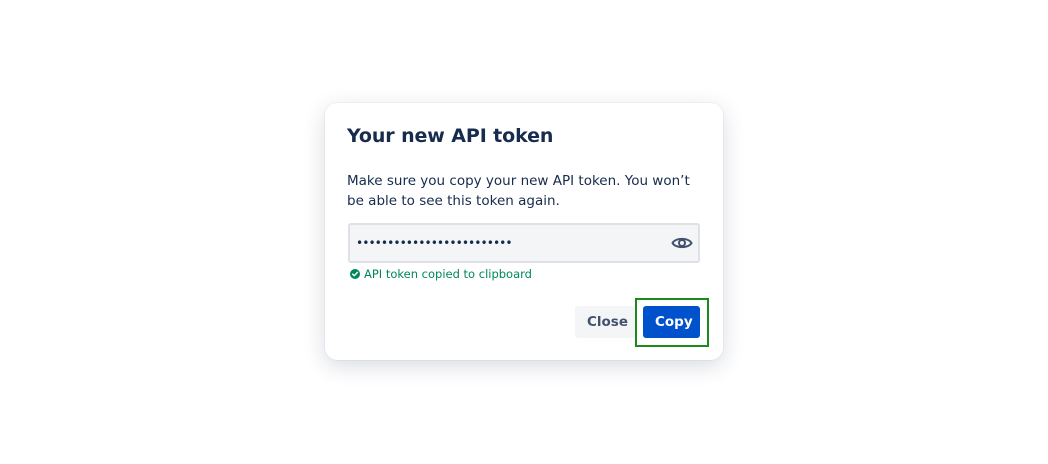 The width and height of the screenshot is (1048, 464). Describe the element at coordinates (508, 243) in the screenshot. I see `api-token-input` at that location.